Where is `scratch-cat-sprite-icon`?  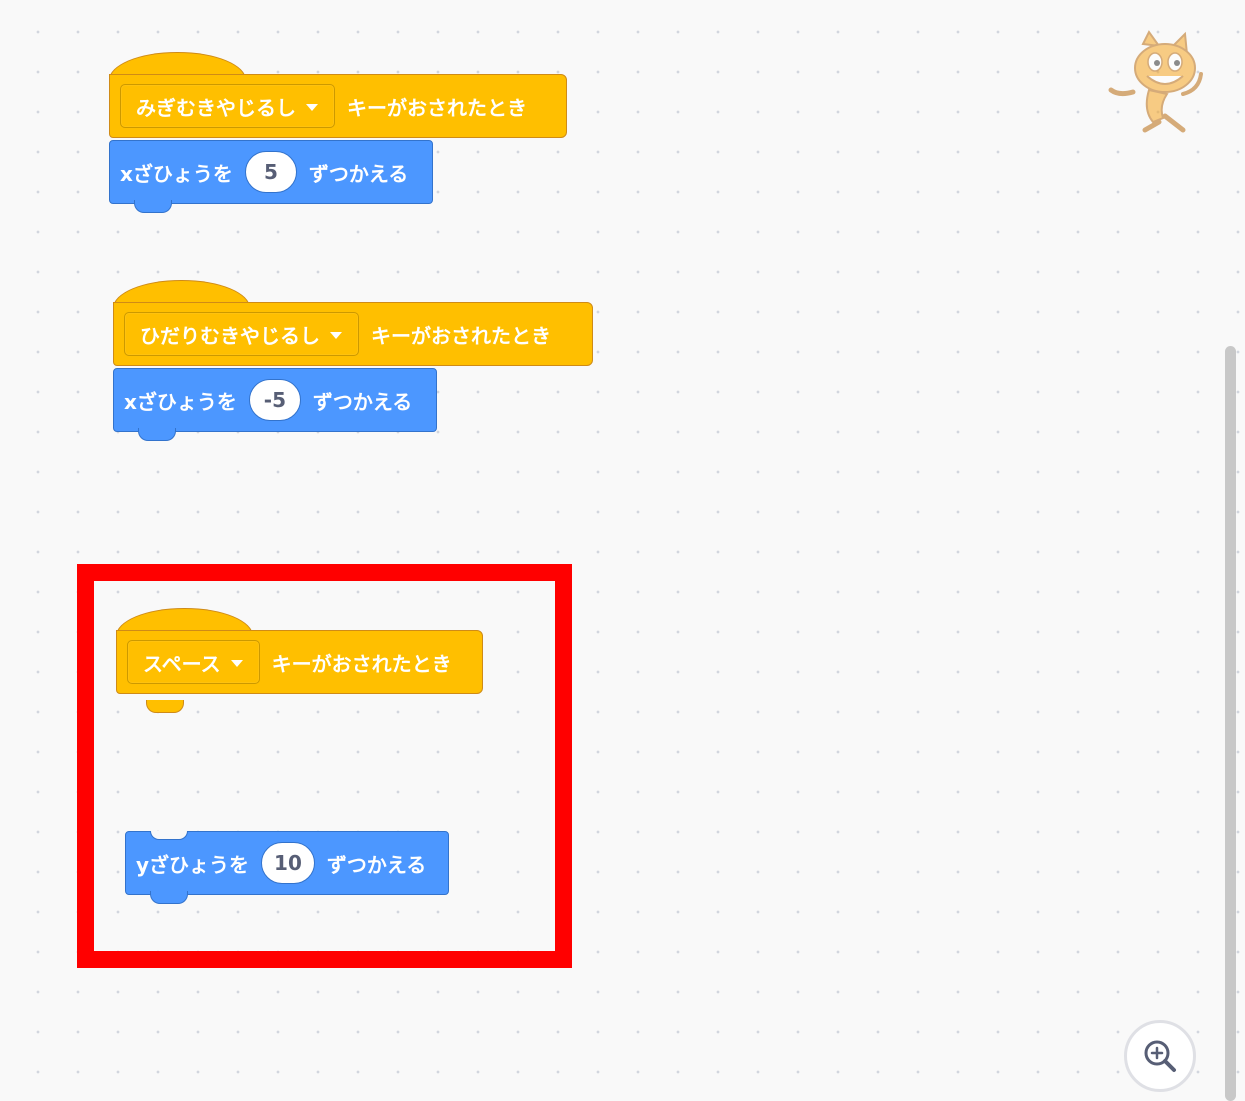 scratch-cat-sprite-icon is located at coordinates (1155, 81).